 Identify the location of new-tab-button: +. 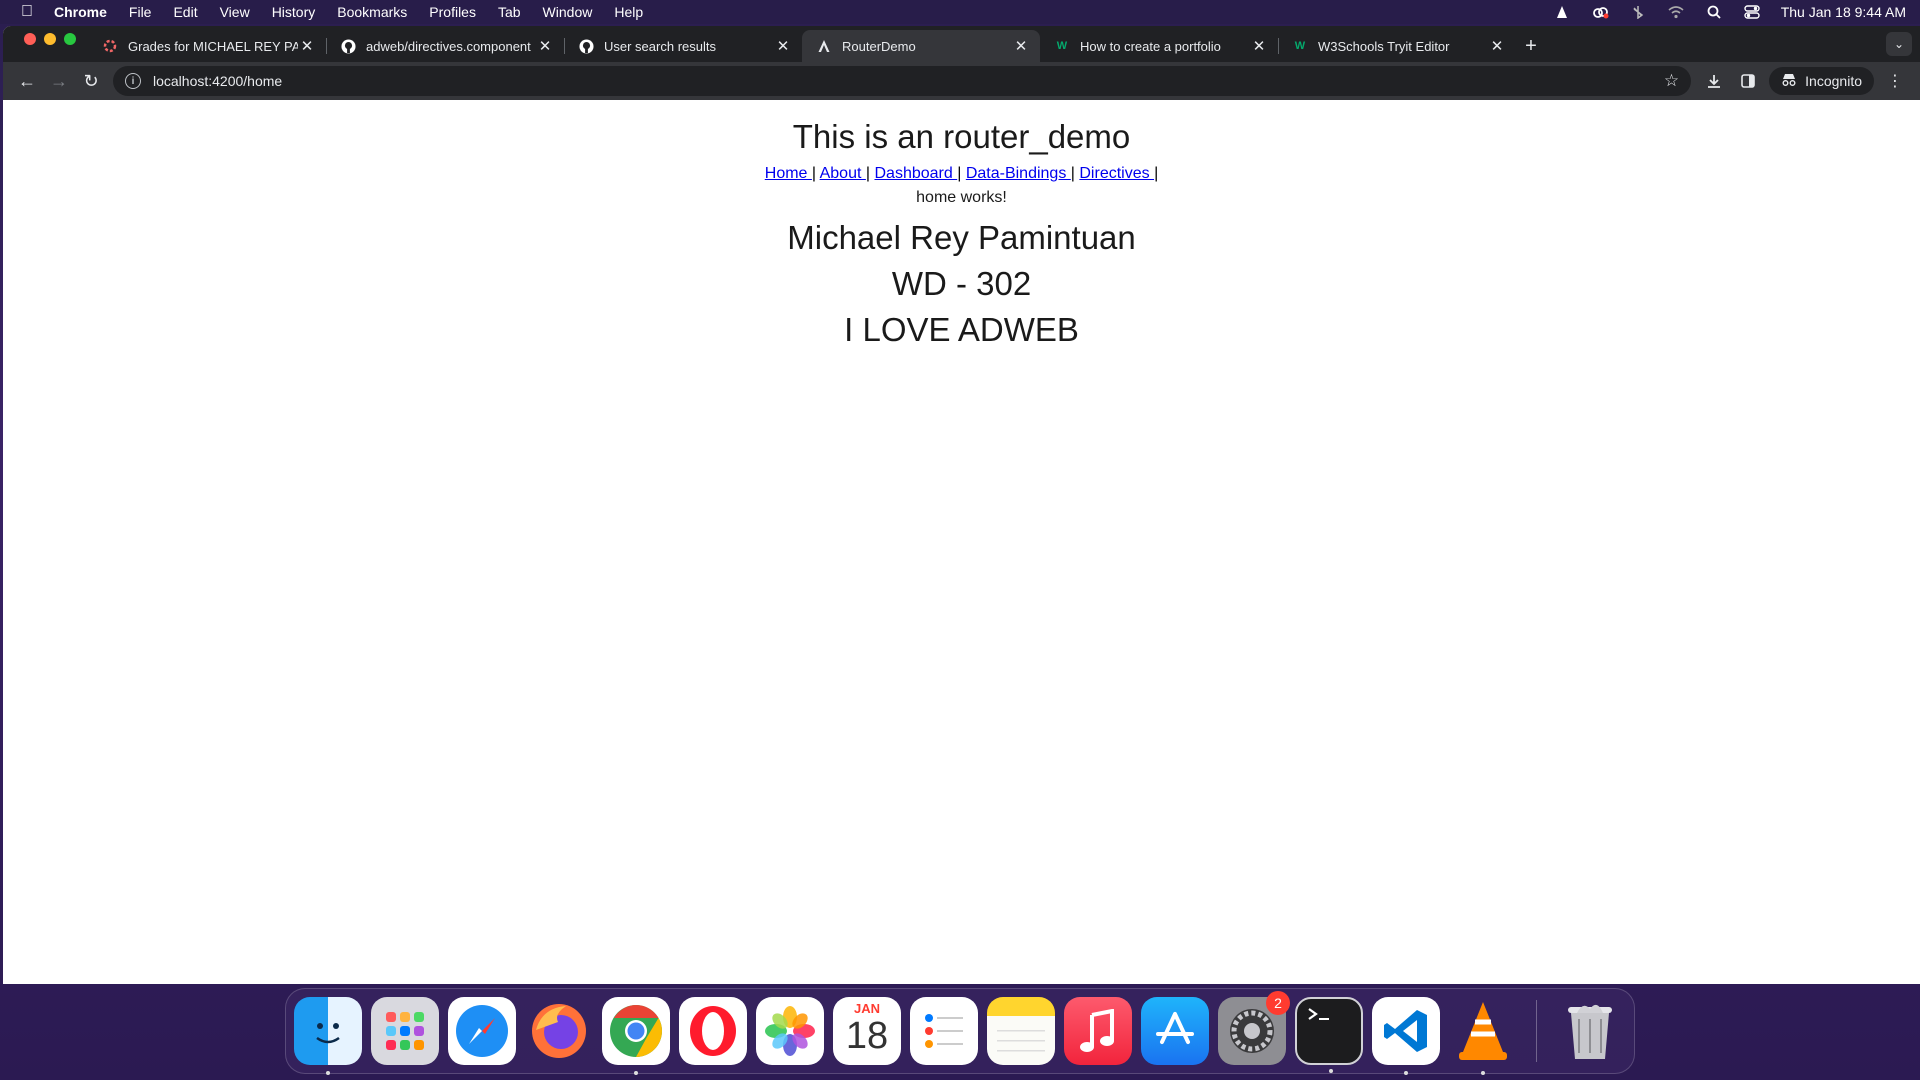
(1531, 46).